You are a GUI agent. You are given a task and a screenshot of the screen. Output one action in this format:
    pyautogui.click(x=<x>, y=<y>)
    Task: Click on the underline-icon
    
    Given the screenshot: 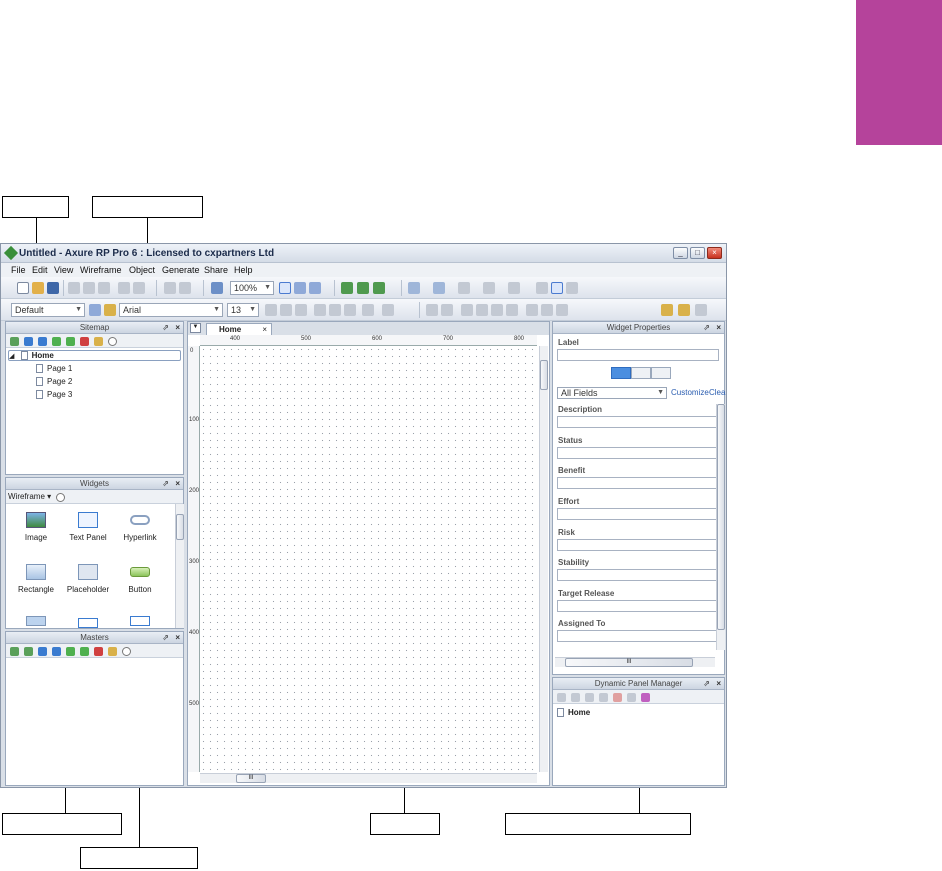 What is the action you would take?
    pyautogui.click(x=301, y=310)
    